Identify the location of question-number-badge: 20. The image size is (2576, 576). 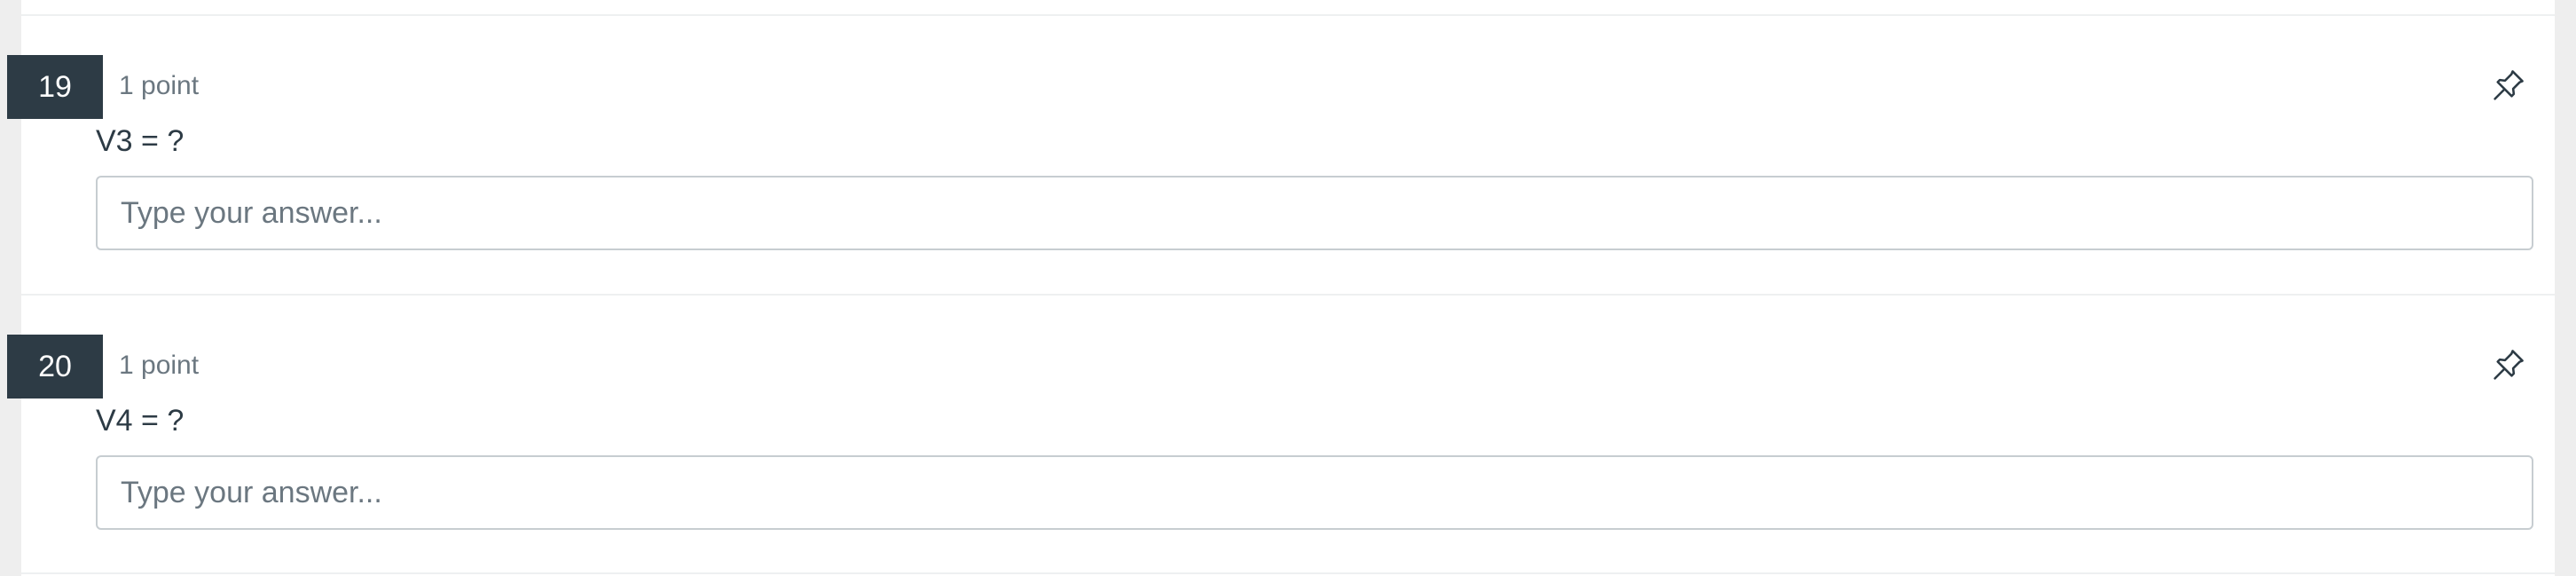
(55, 366).